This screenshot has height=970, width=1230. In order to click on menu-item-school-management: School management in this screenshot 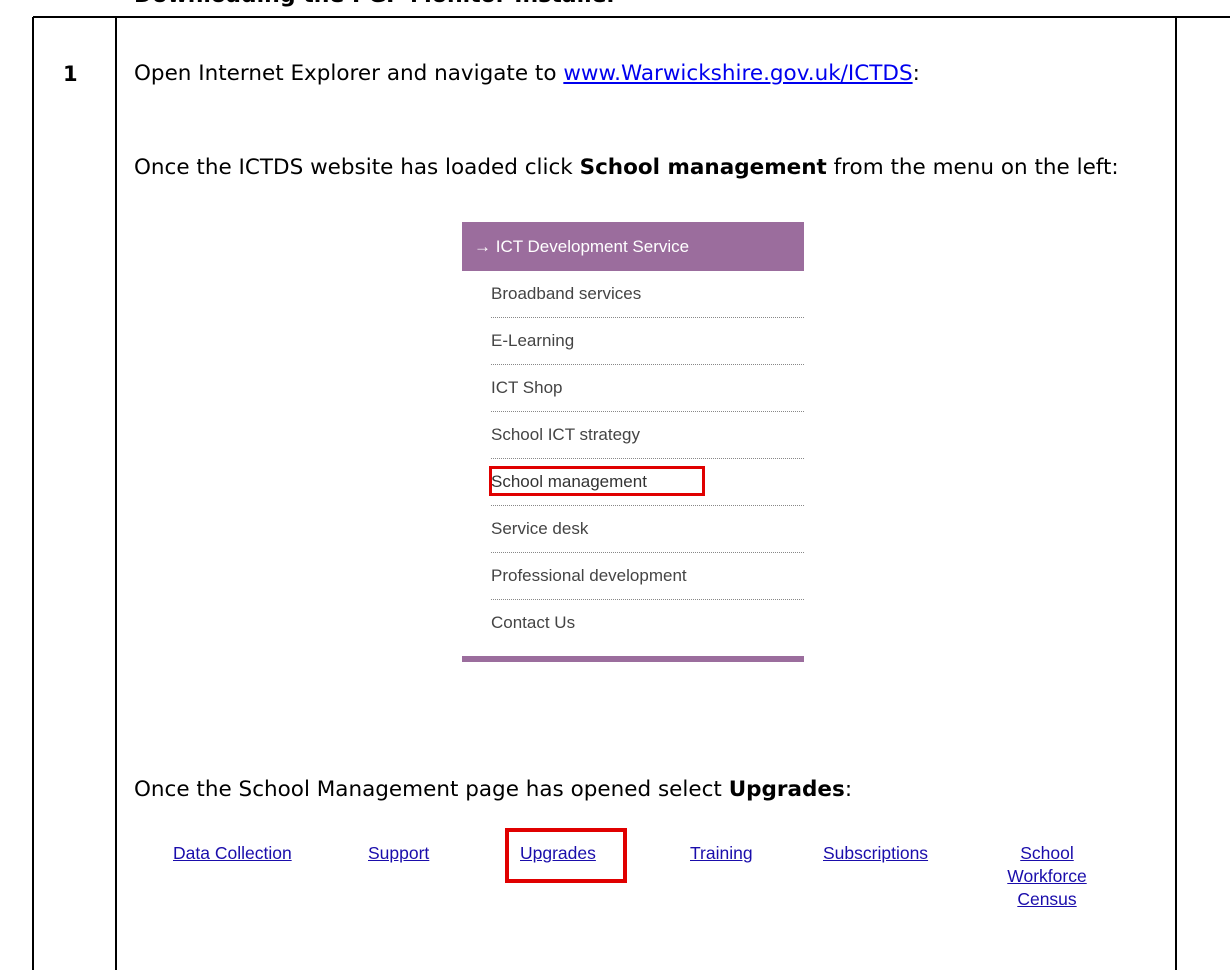, I will do `click(646, 482)`.